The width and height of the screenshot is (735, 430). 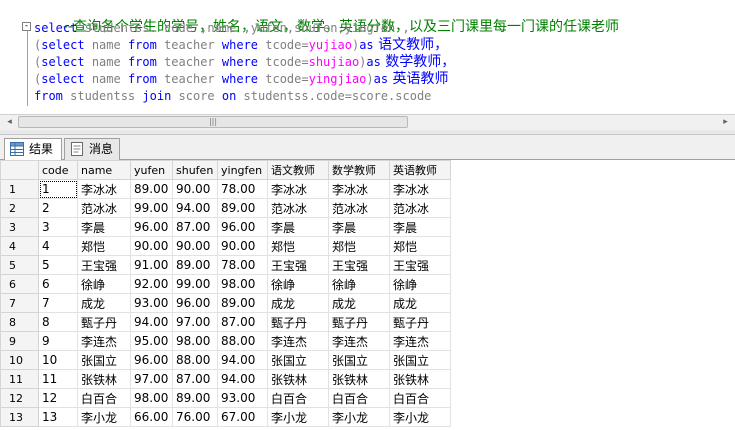 I want to click on table-cell: 67.00, so click(x=242, y=417).